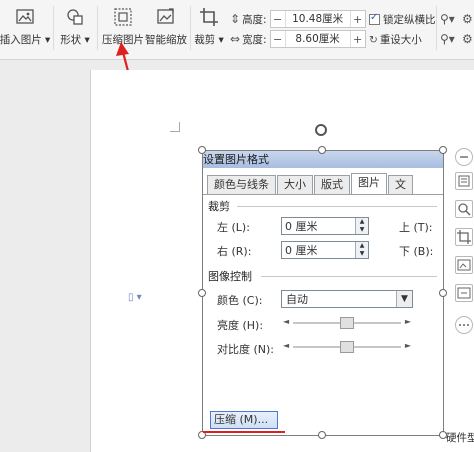  What do you see at coordinates (318, 250) in the screenshot?
I see `crop-right-value: 0 厘米` at bounding box center [318, 250].